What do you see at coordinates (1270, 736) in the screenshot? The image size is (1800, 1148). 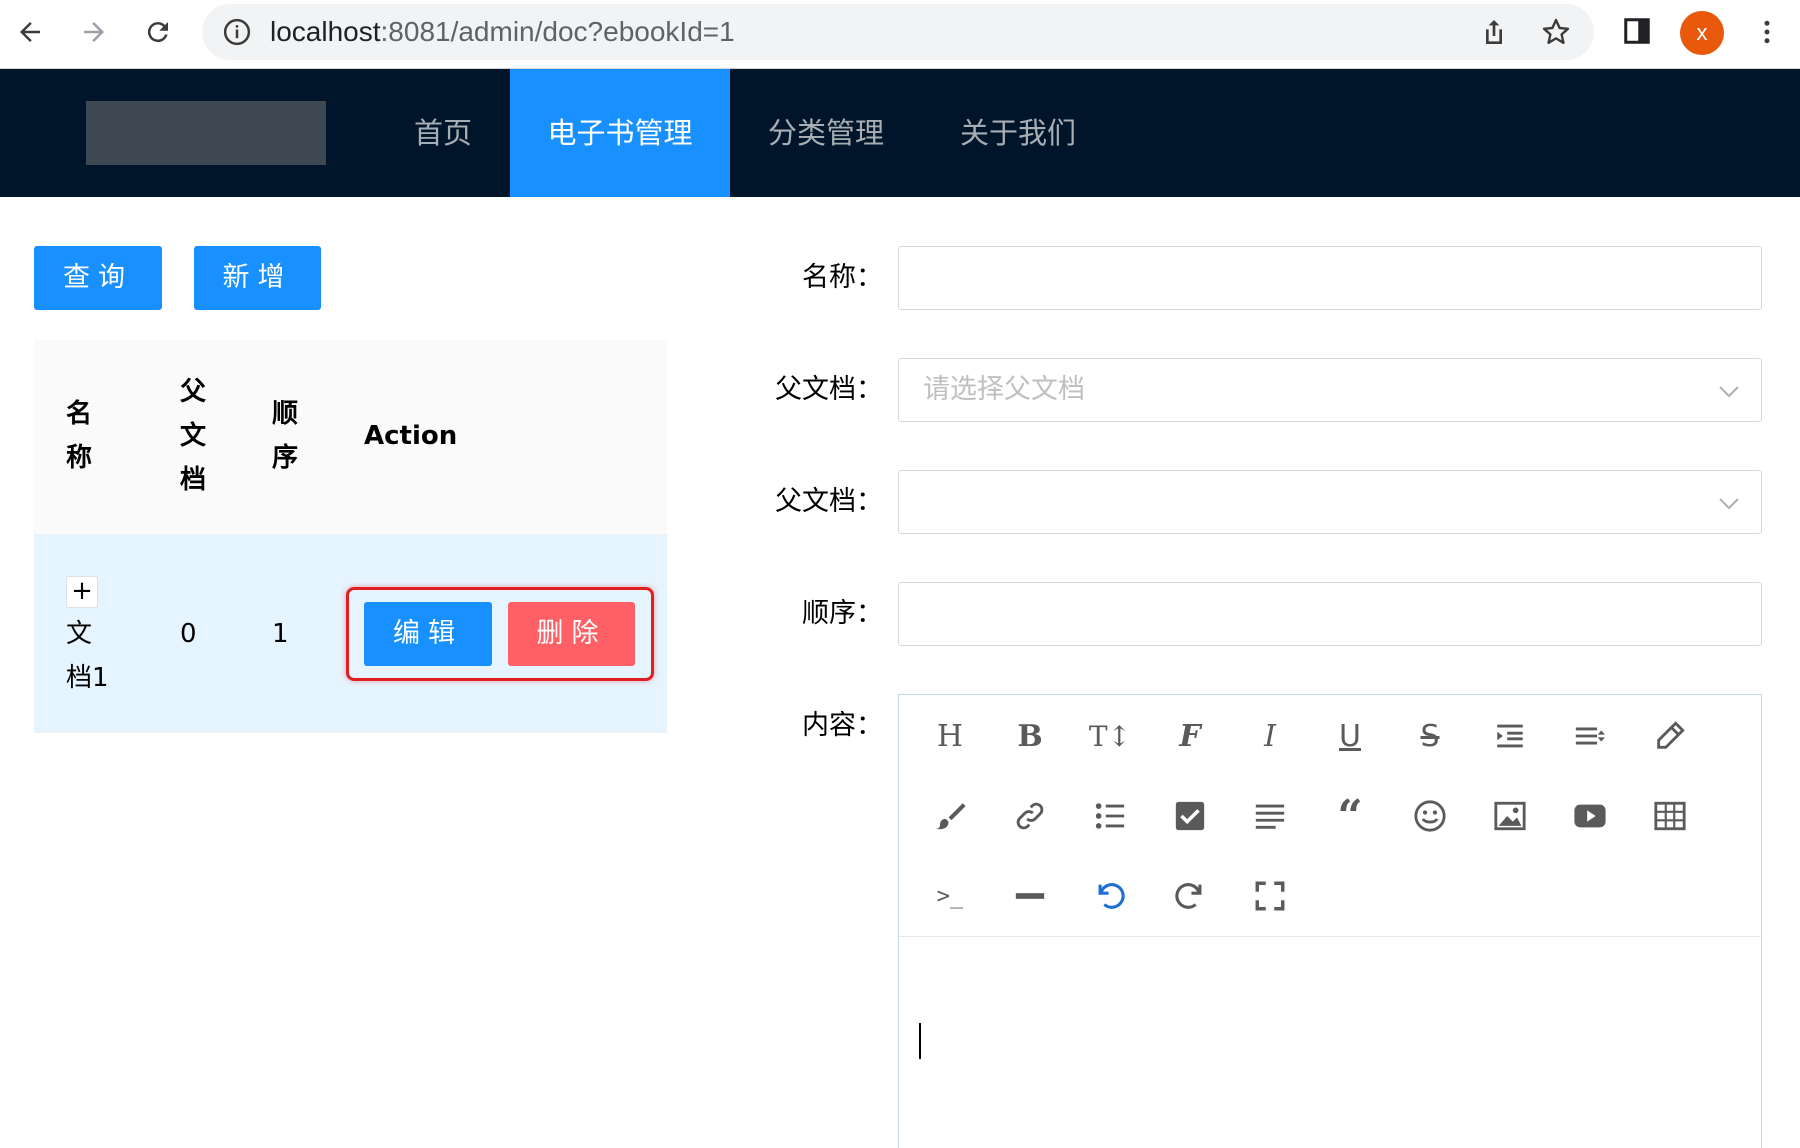 I see `italic-icon: I` at bounding box center [1270, 736].